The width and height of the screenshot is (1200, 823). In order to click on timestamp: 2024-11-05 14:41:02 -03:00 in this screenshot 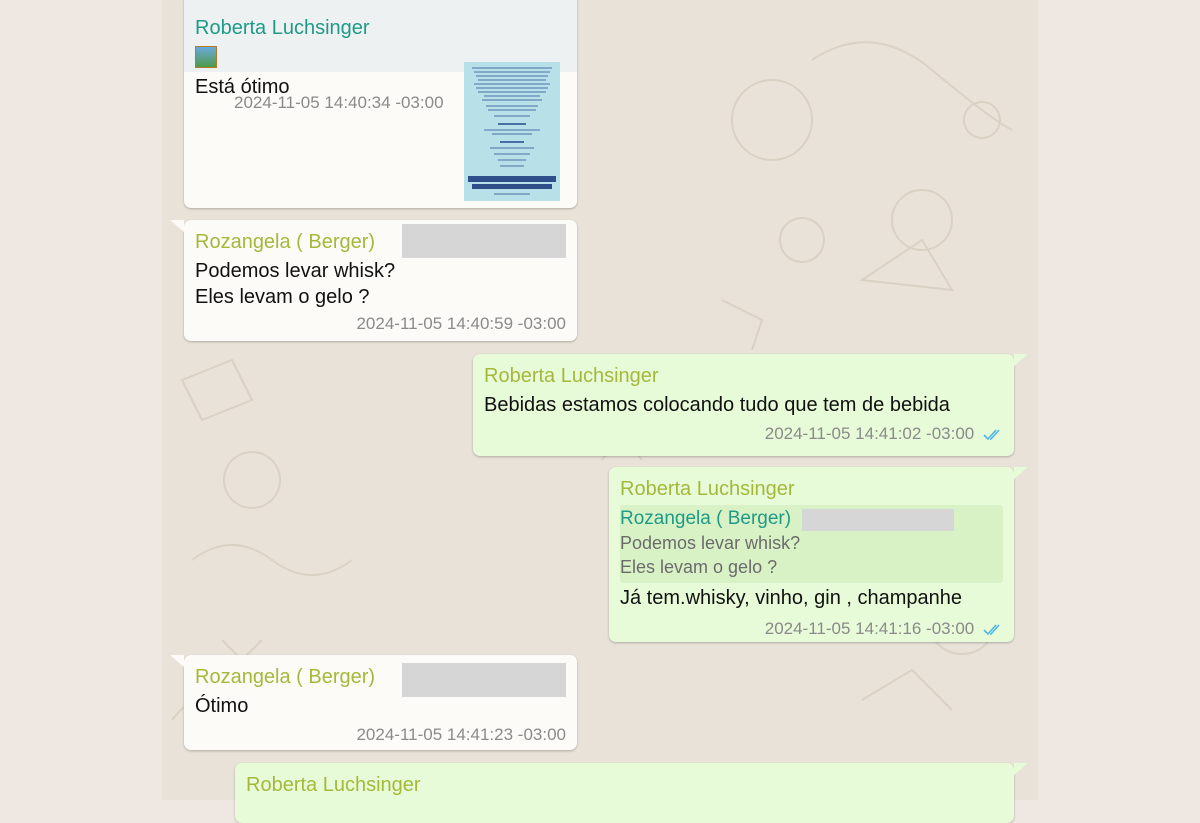, I will do `click(869, 433)`.